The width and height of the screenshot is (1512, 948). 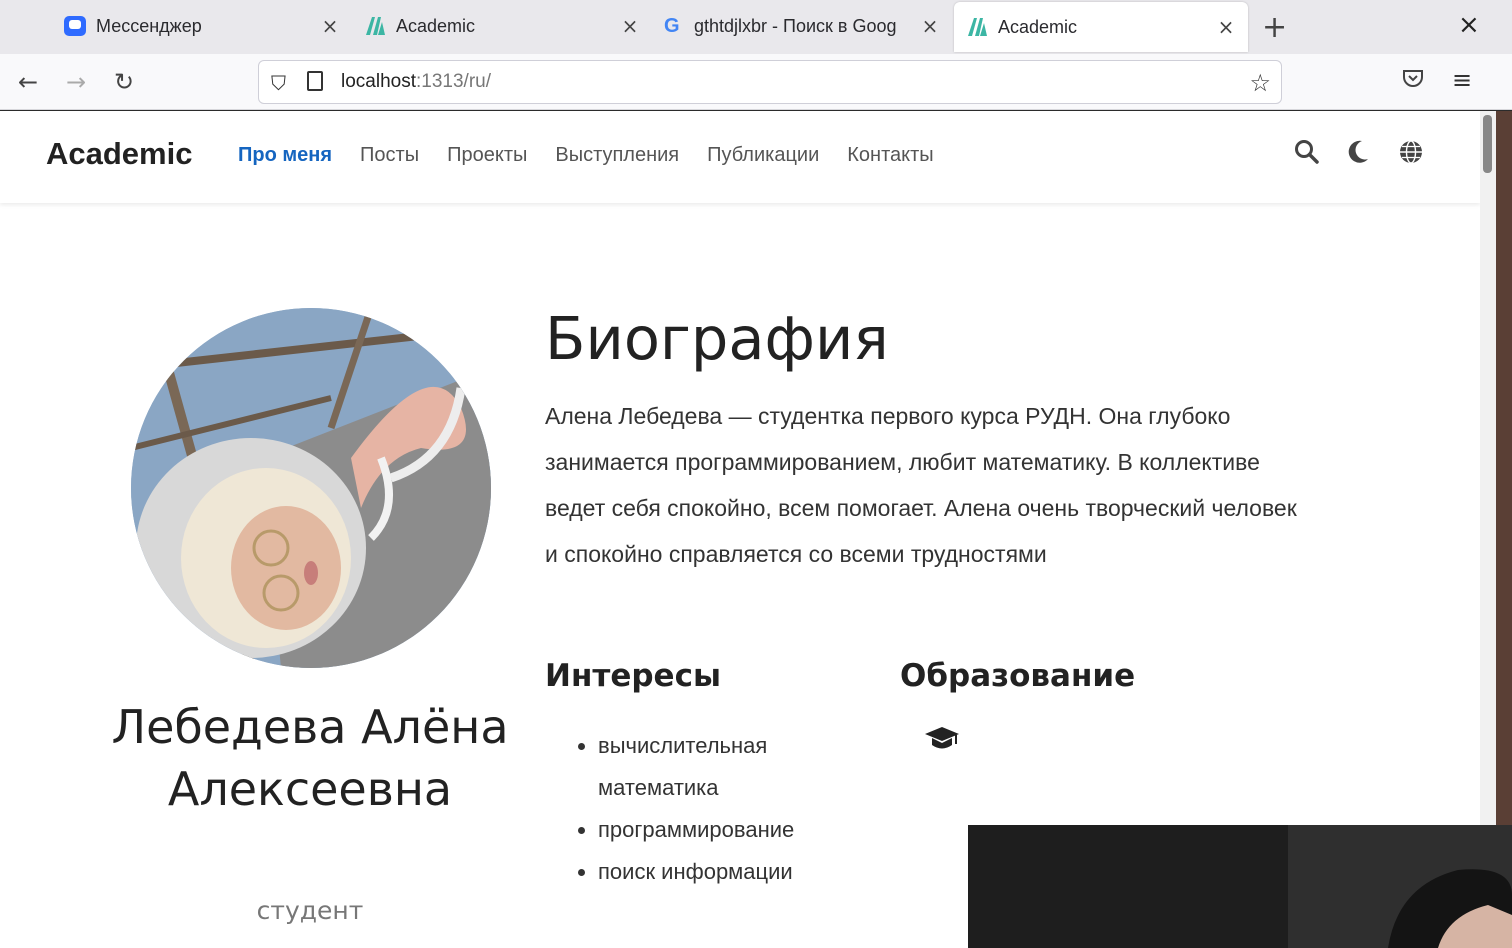 I want to click on list-item: поиск информации, so click(x=733, y=872).